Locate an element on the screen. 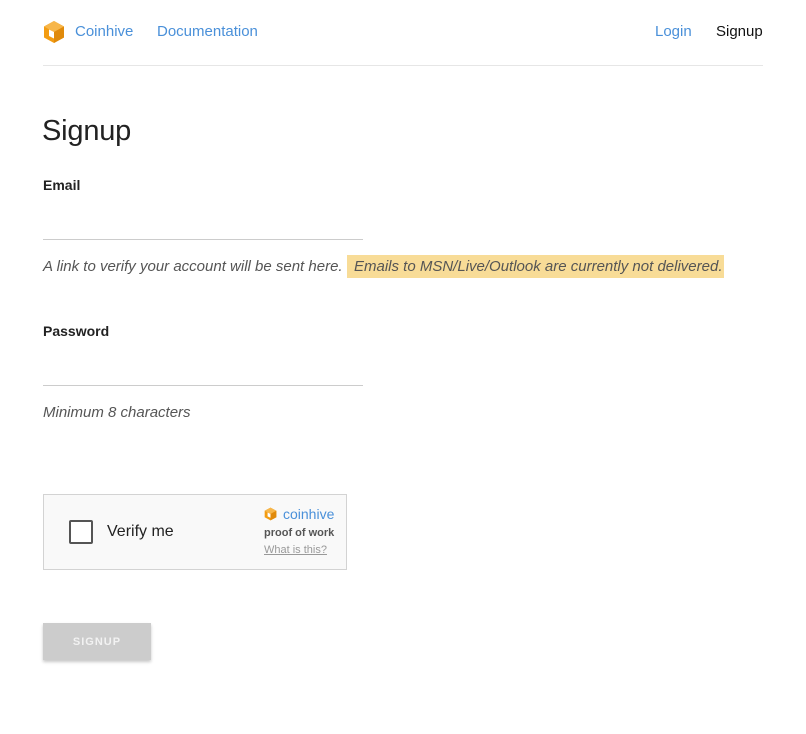 Image resolution: width=806 pixels, height=734 pixels. email-label: Email is located at coordinates (62, 185).